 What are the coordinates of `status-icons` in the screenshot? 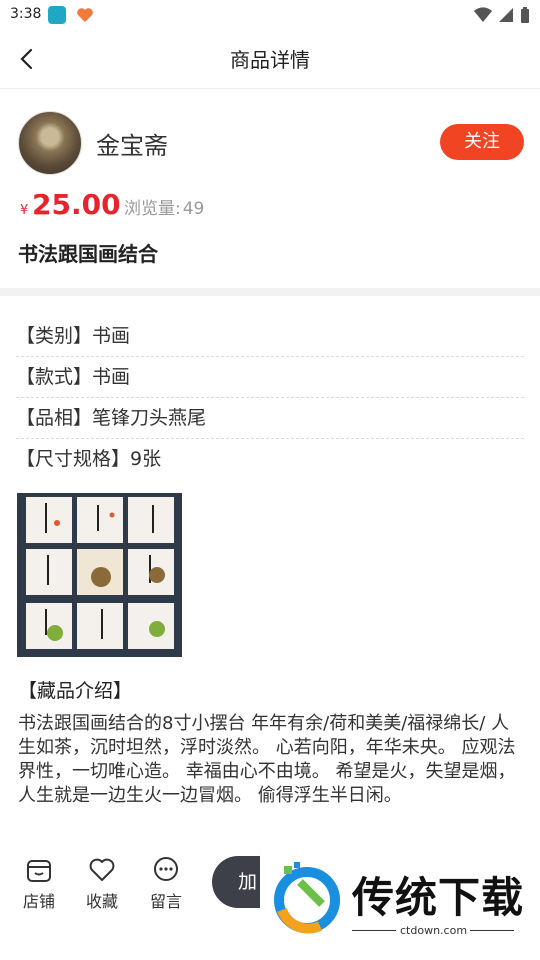 It's located at (502, 15).